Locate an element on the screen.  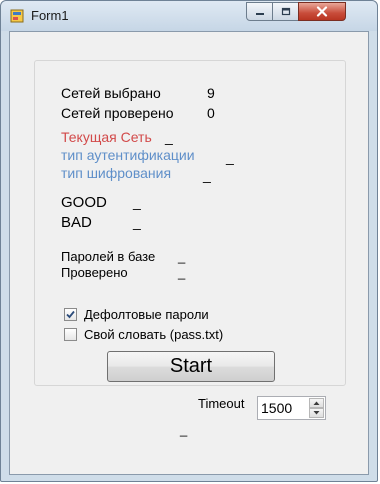
minimize-button is located at coordinates (259, 11).